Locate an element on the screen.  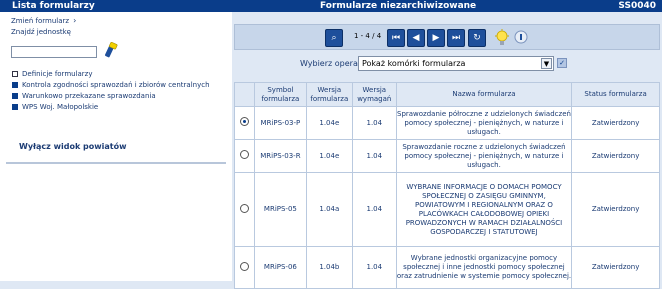
page-counter: 1 - 4 / 4 is located at coordinates (368, 36).